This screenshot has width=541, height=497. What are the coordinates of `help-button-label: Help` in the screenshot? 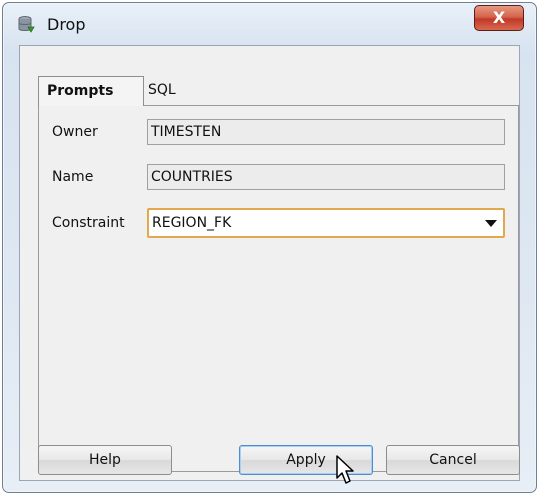 It's located at (105, 460).